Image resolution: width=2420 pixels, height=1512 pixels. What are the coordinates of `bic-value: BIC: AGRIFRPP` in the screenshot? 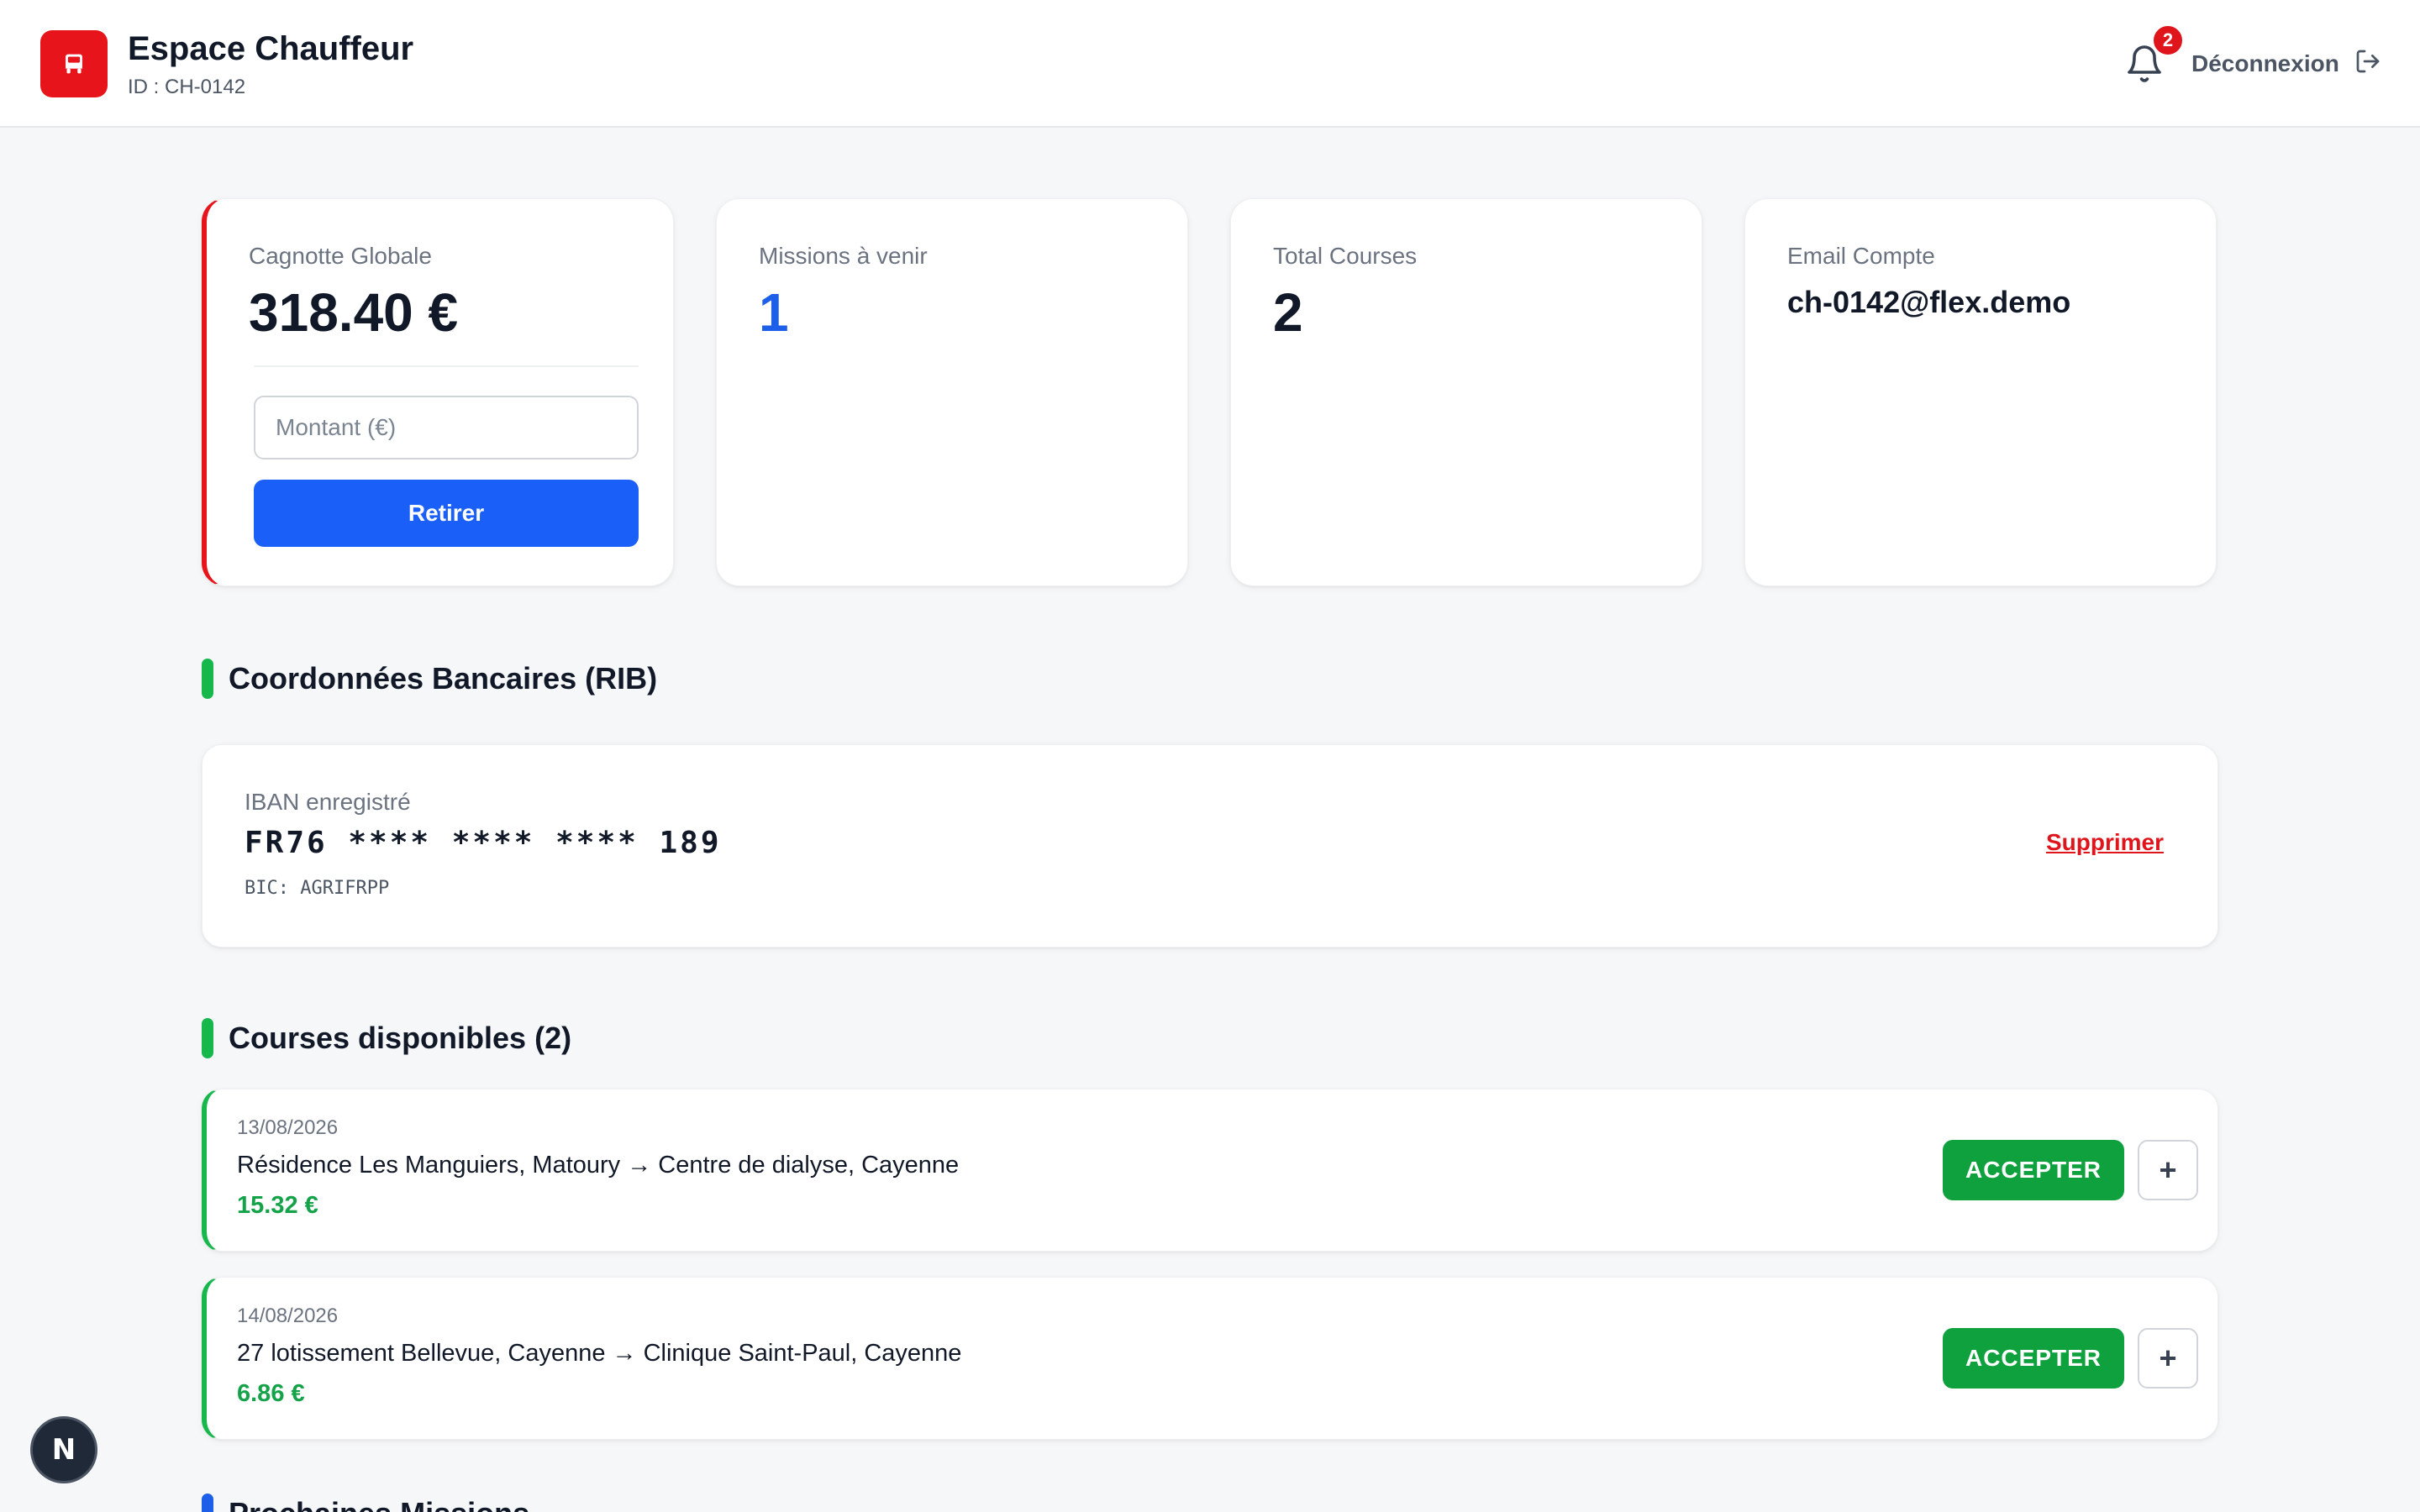 It's located at (317, 888).